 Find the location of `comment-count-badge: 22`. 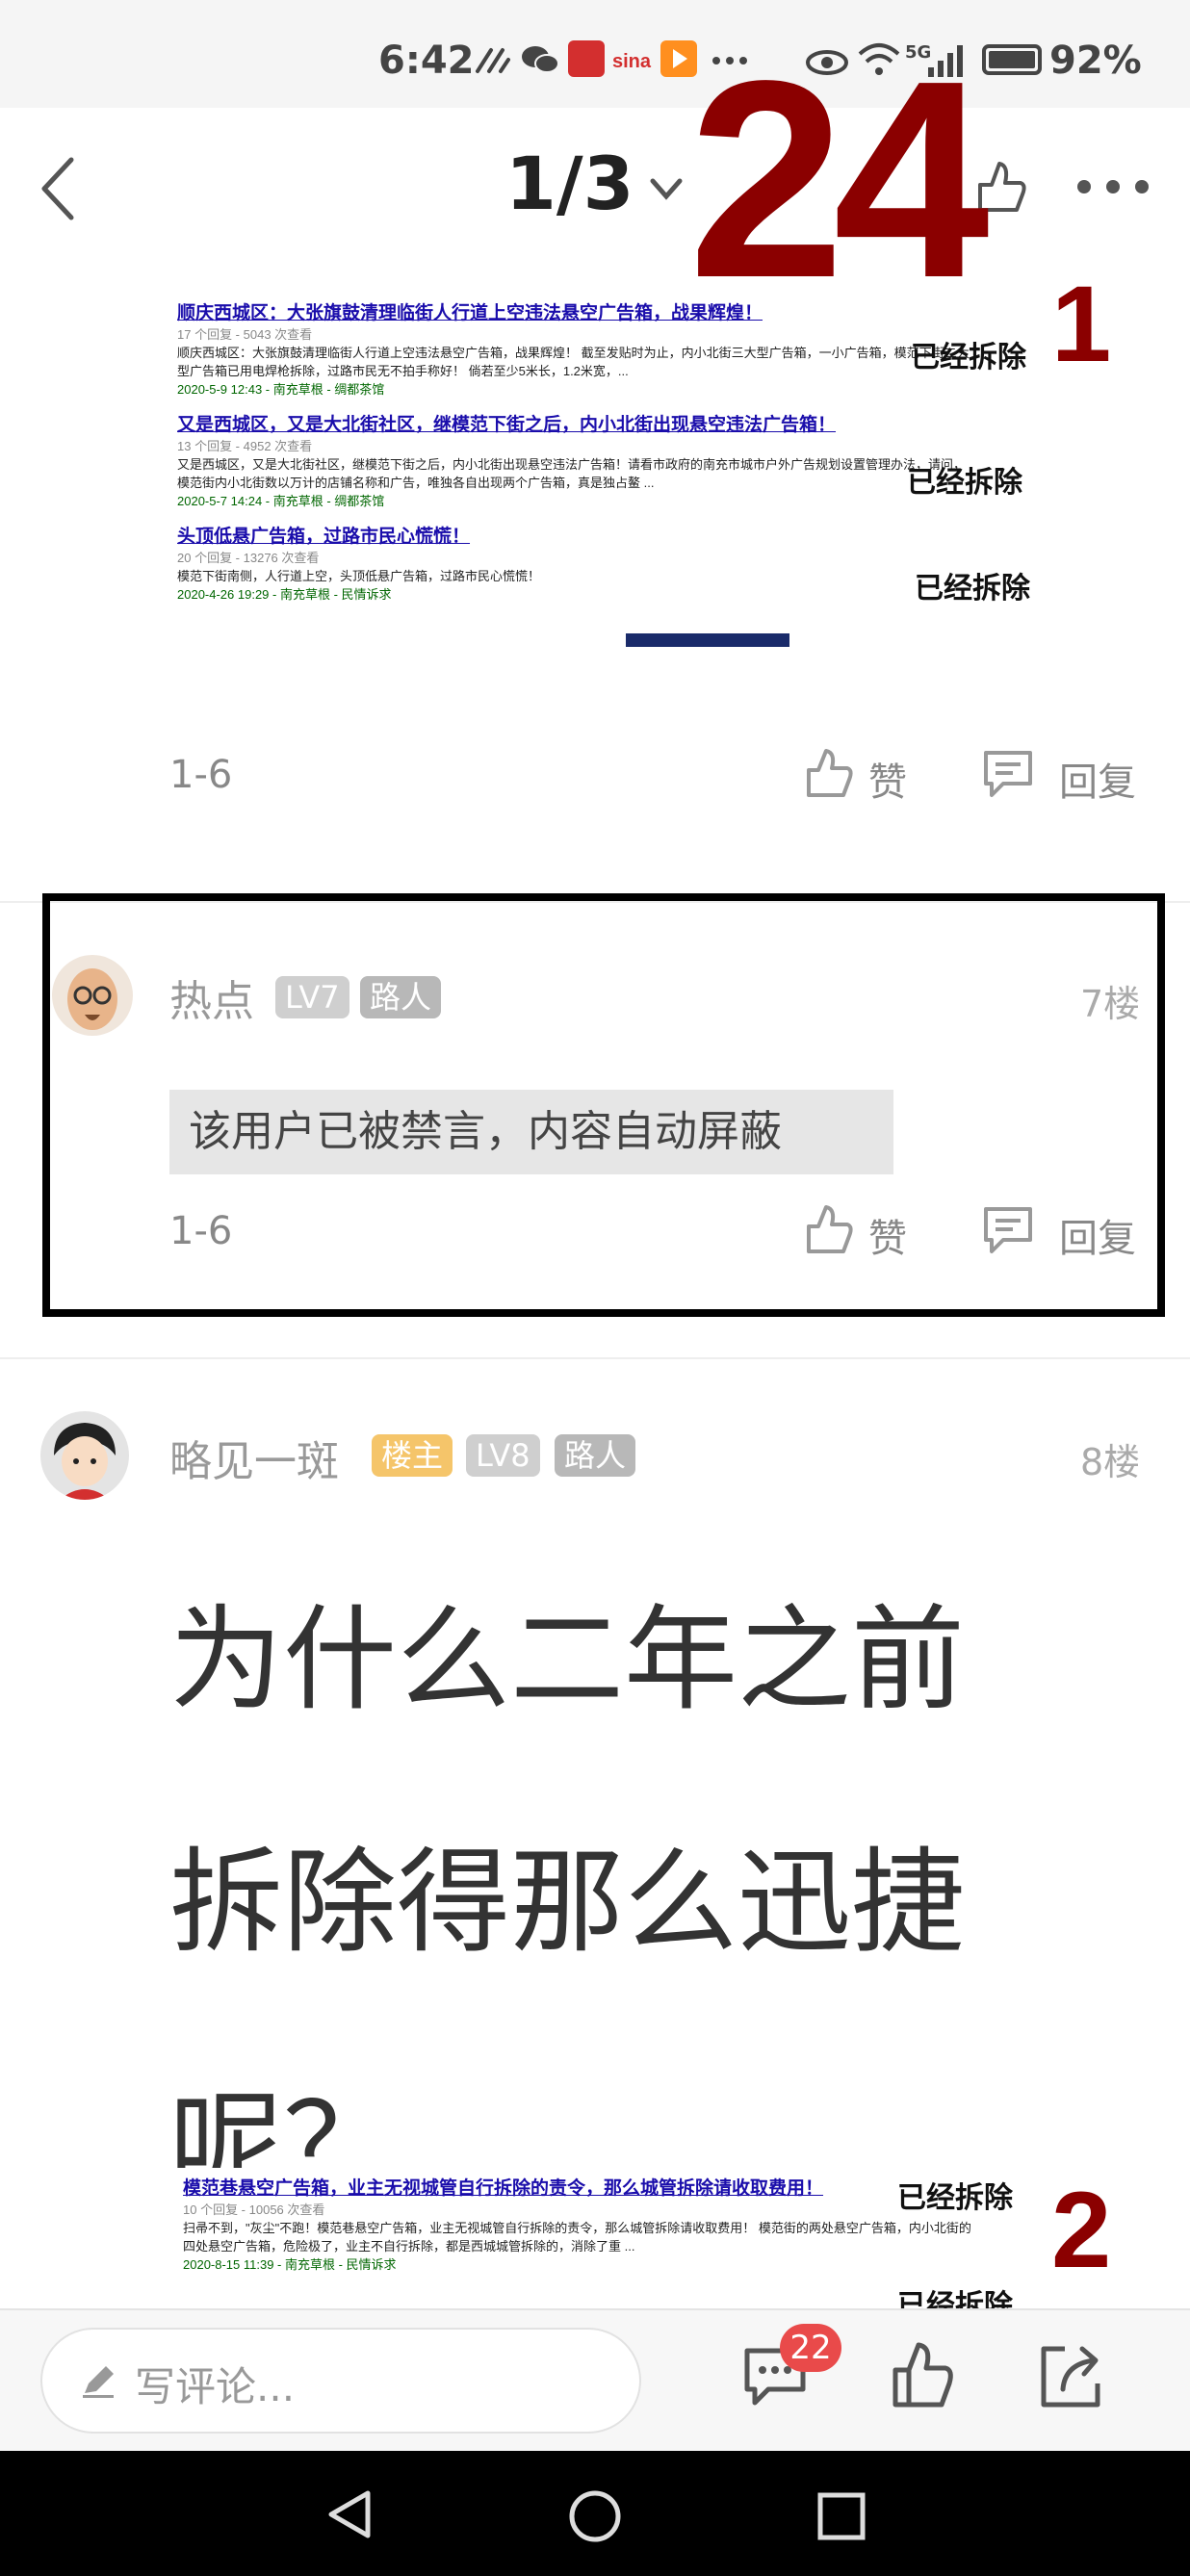

comment-count-badge: 22 is located at coordinates (811, 2348).